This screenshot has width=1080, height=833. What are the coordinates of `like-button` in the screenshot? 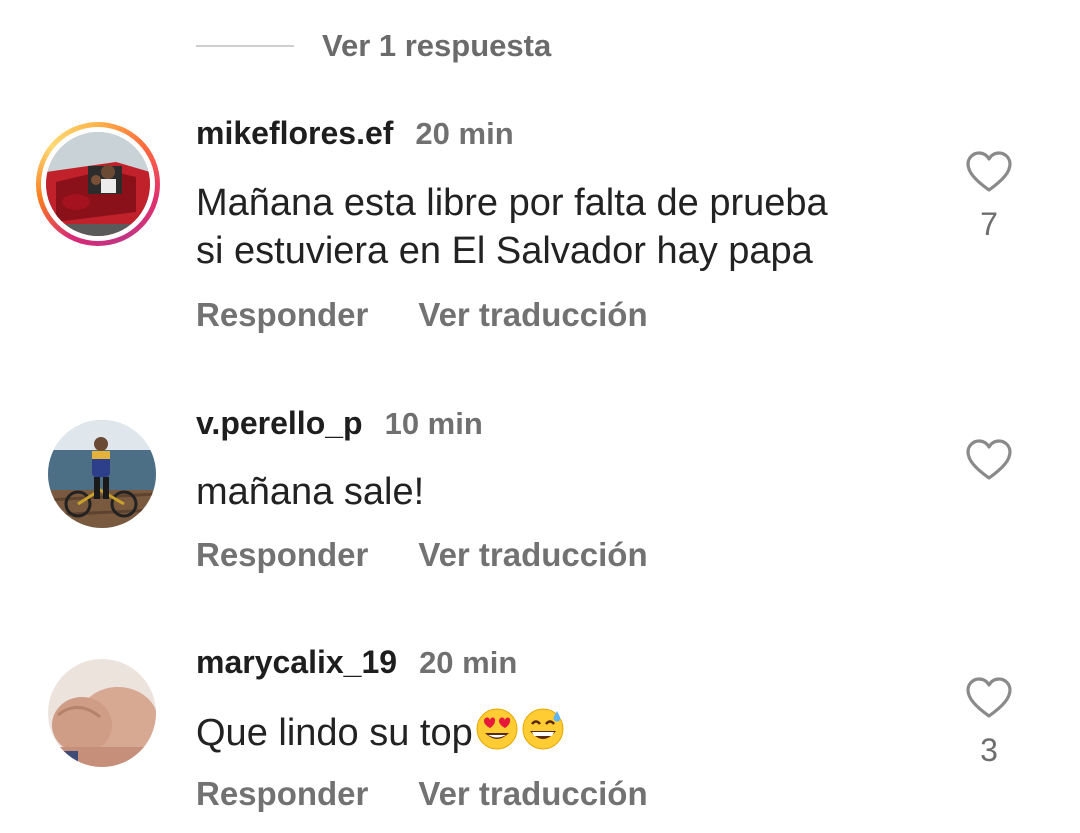 It's located at (989, 466).